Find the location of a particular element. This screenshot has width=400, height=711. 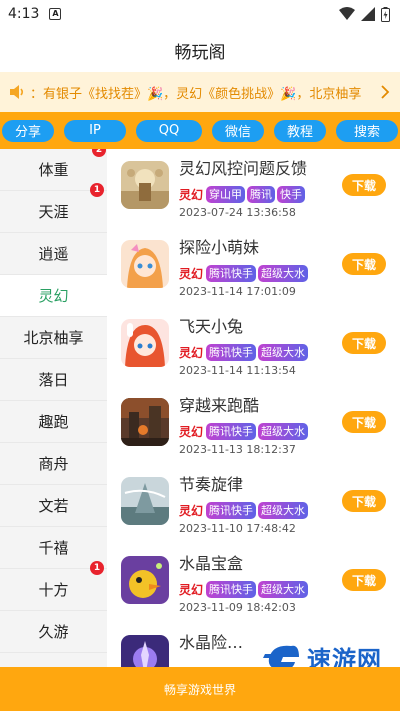

sidebar-item-wenruo: 文若 is located at coordinates (53, 506).